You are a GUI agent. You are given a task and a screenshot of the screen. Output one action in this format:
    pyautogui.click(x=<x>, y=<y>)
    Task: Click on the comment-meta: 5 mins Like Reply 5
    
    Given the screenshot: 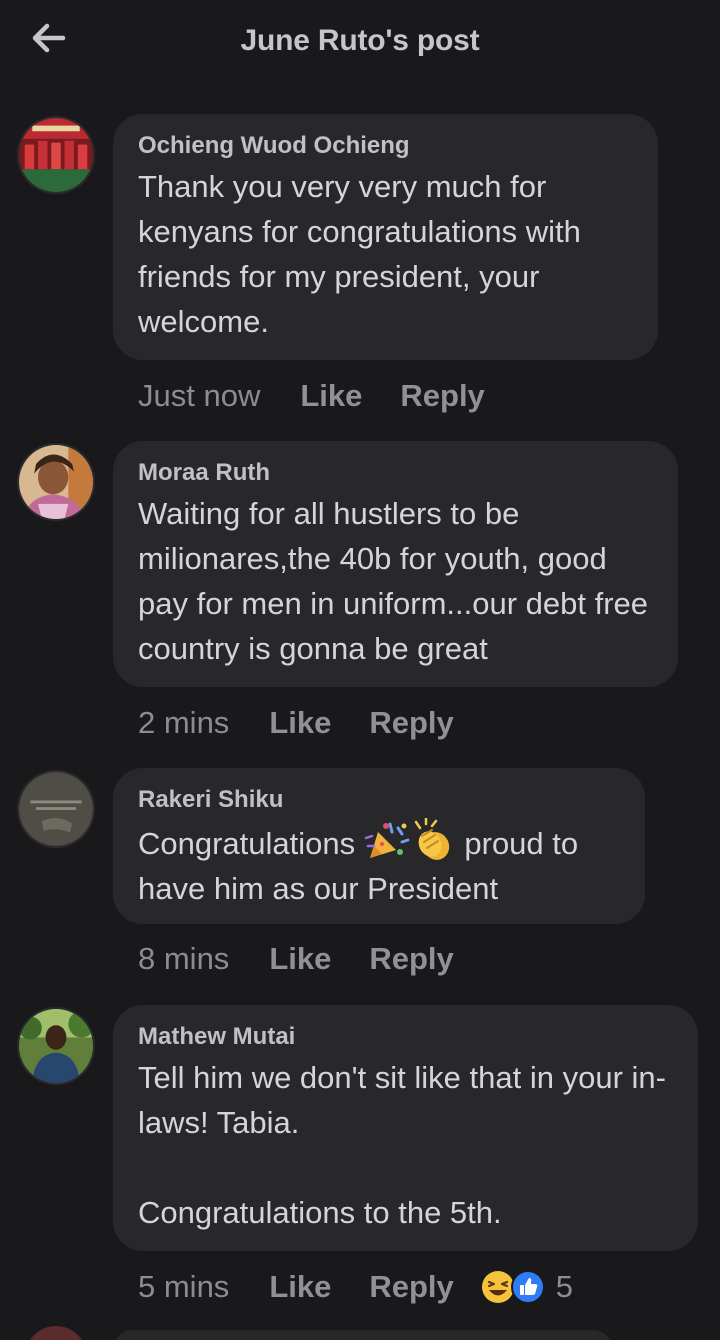 What is the action you would take?
    pyautogui.click(x=355, y=1287)
    